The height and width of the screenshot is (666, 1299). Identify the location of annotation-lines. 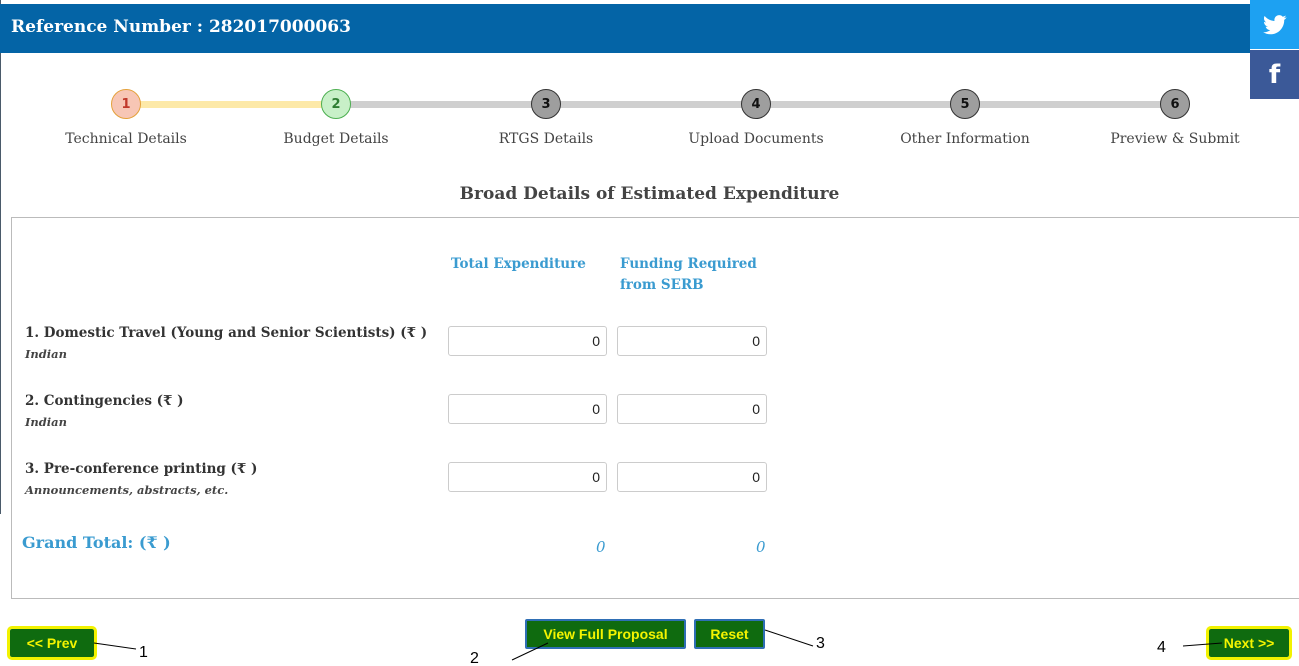
(658, 645).